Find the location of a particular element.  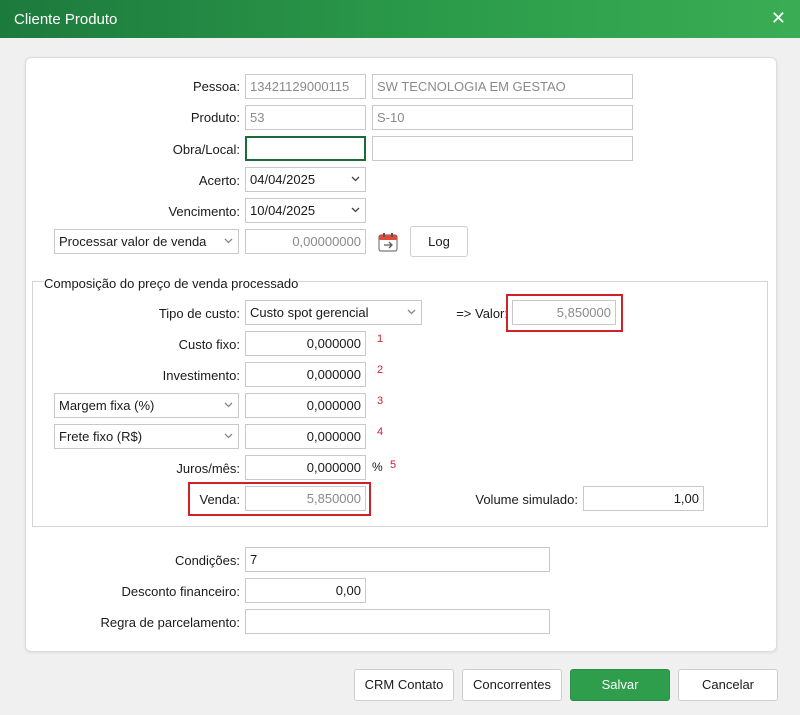

volume-label: Volume simulado: is located at coordinates (526, 499).